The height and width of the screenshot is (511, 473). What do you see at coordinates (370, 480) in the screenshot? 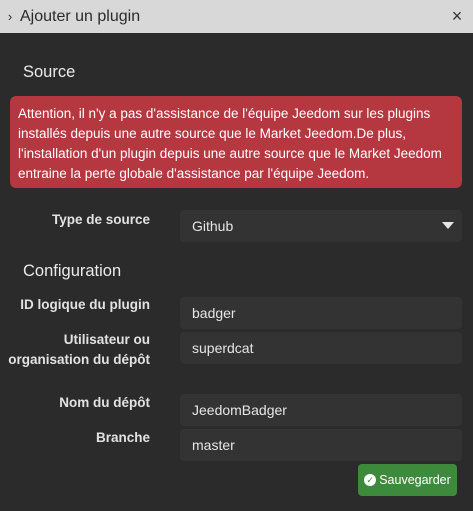
I see `check-circle-icon: ✓` at bounding box center [370, 480].